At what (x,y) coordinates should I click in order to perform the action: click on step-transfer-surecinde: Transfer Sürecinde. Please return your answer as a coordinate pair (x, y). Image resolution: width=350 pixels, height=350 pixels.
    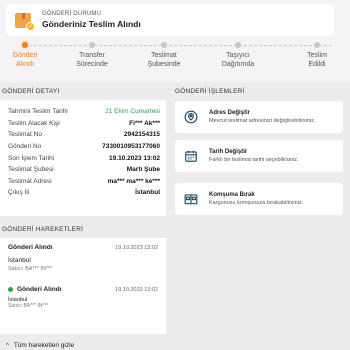
    Looking at the image, I should click on (92, 54).